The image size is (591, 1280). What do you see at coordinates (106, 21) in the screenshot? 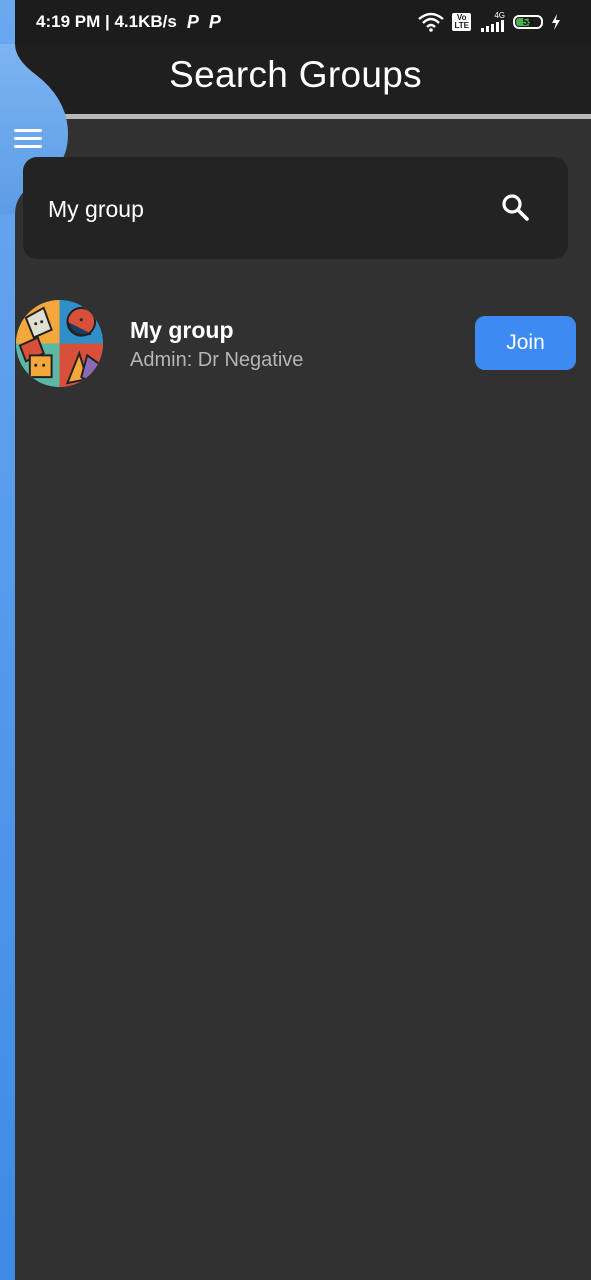
I see `status-time-speed: 4:19 PM | 4.1KB/s` at bounding box center [106, 21].